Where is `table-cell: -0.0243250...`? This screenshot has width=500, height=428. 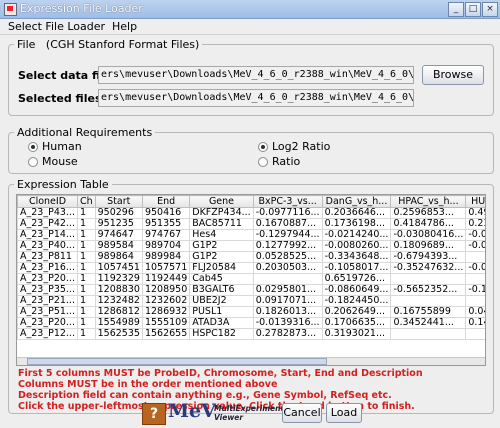
table-cell: -0.0243250... is located at coordinates (475, 235).